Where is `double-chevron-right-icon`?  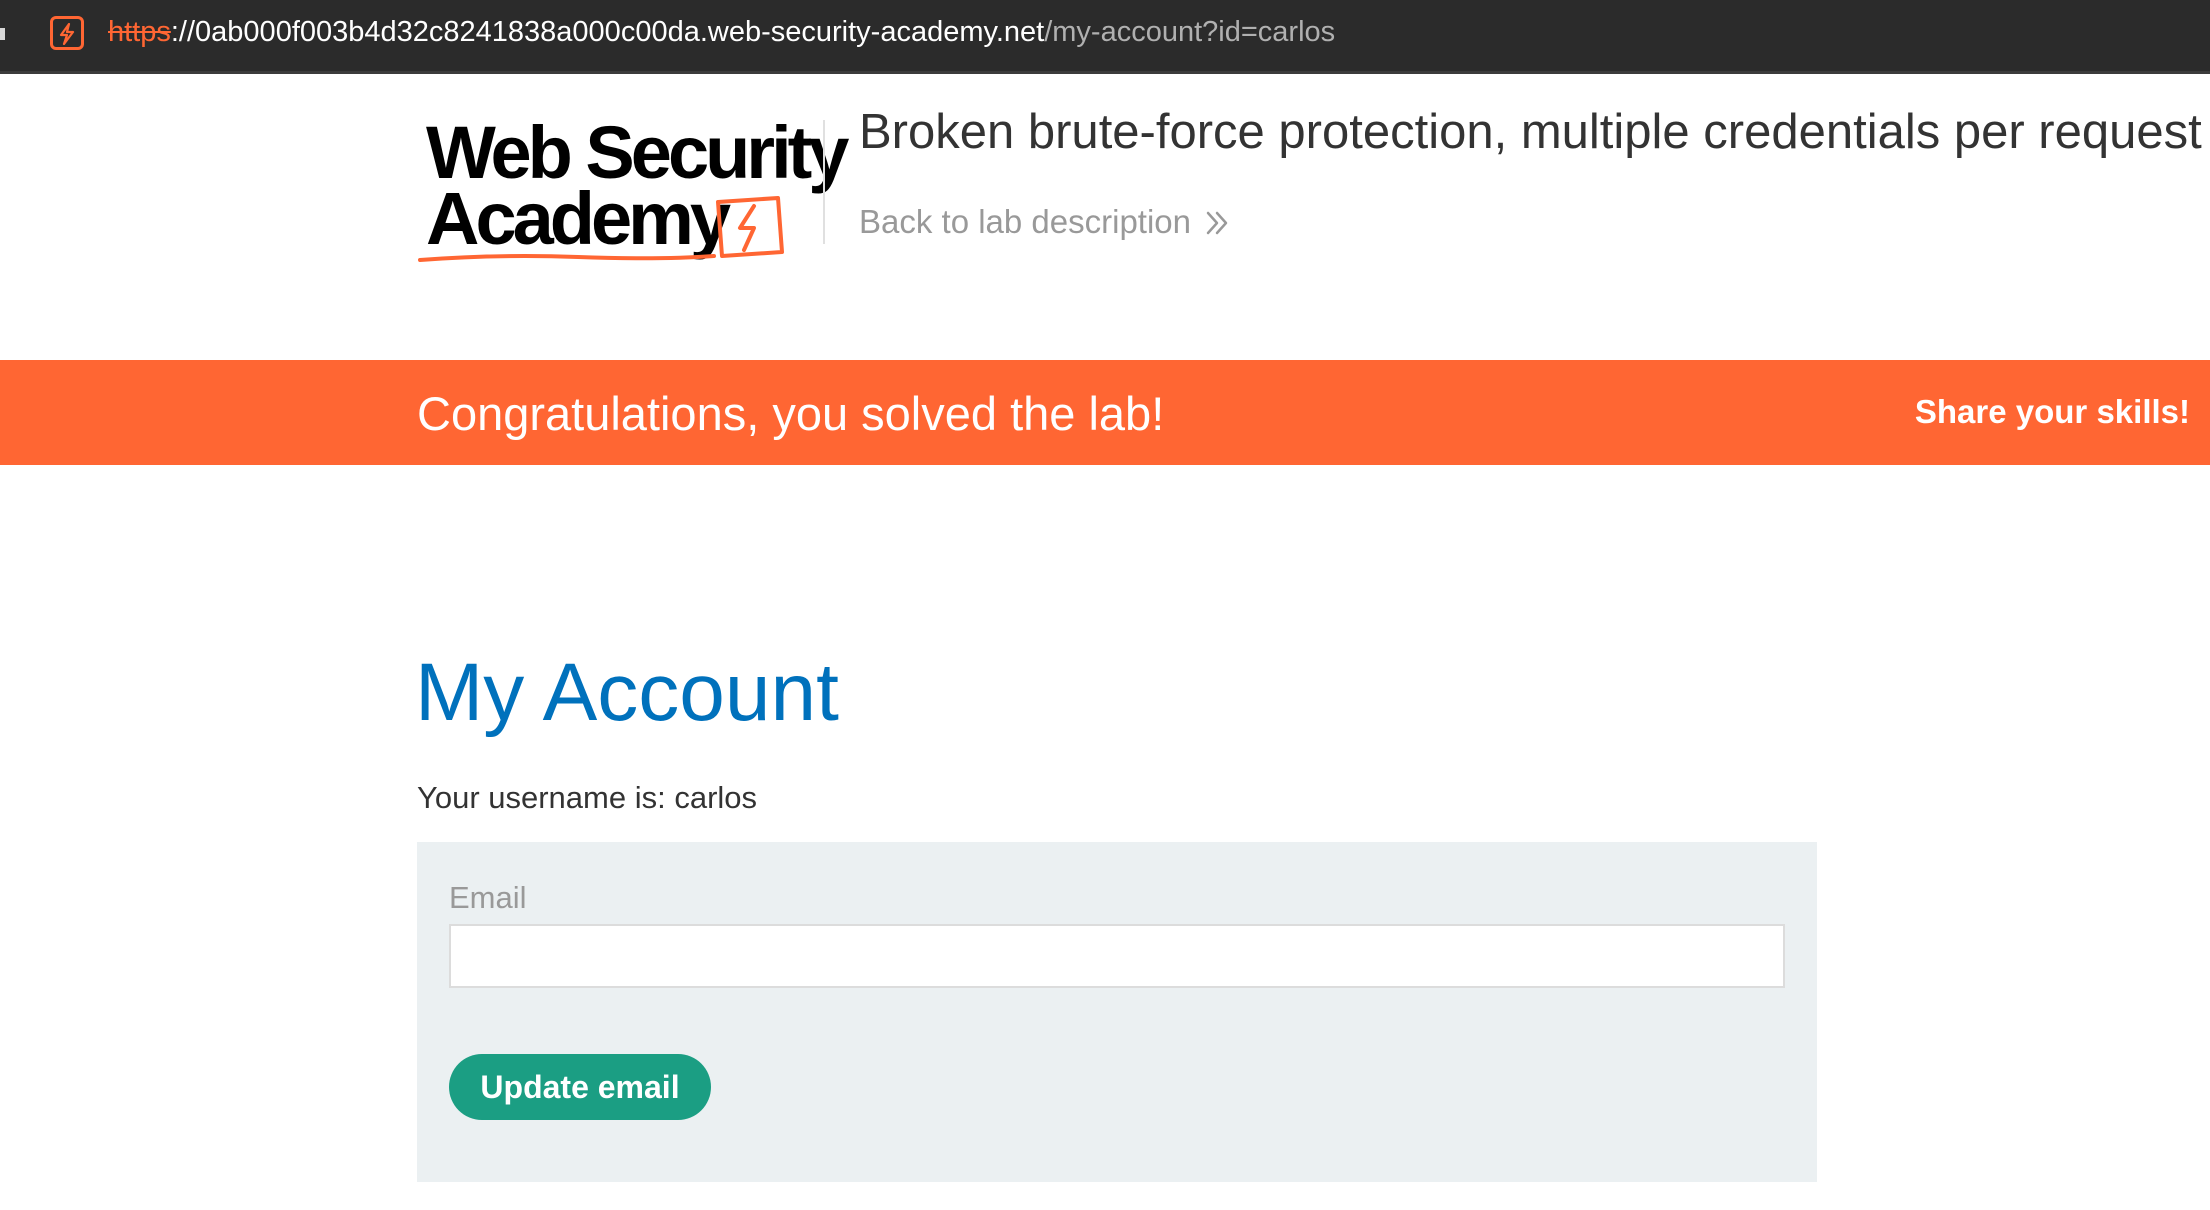 double-chevron-right-icon is located at coordinates (1218, 225).